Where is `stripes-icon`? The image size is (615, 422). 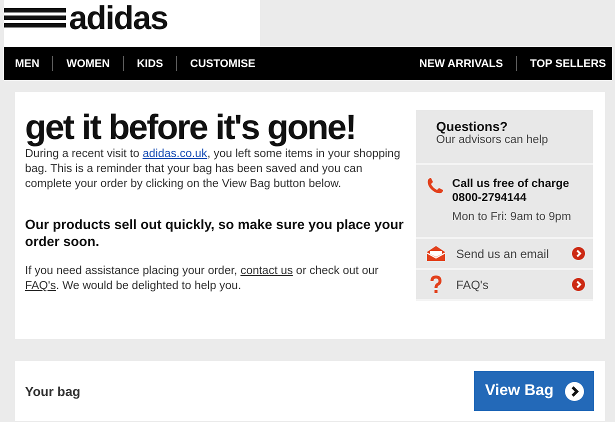 stripes-icon is located at coordinates (35, 18).